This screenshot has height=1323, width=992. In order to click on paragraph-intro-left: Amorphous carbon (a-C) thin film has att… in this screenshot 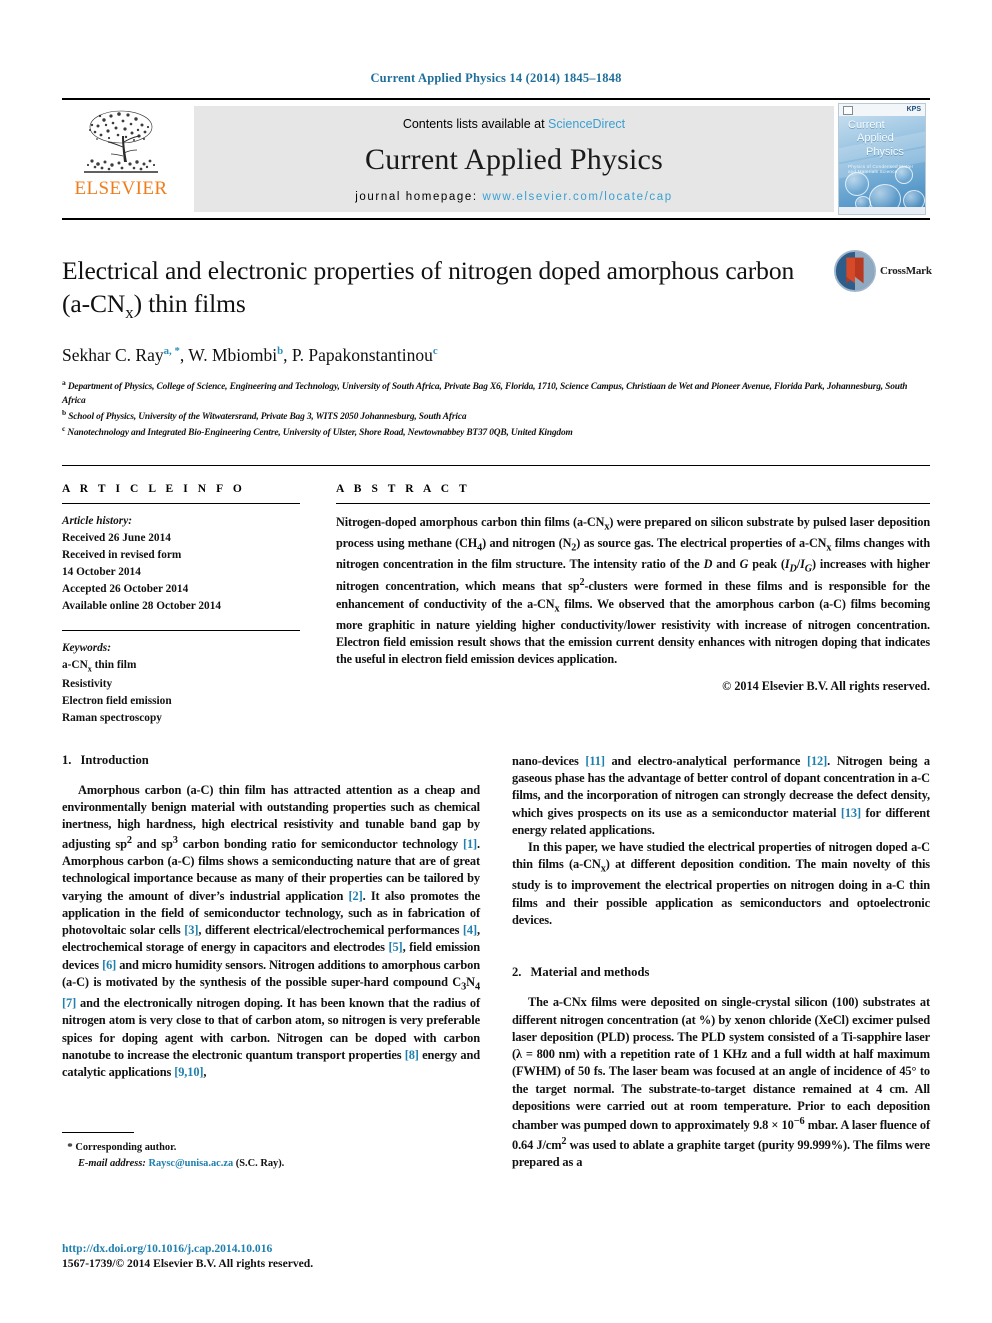, I will do `click(271, 931)`.